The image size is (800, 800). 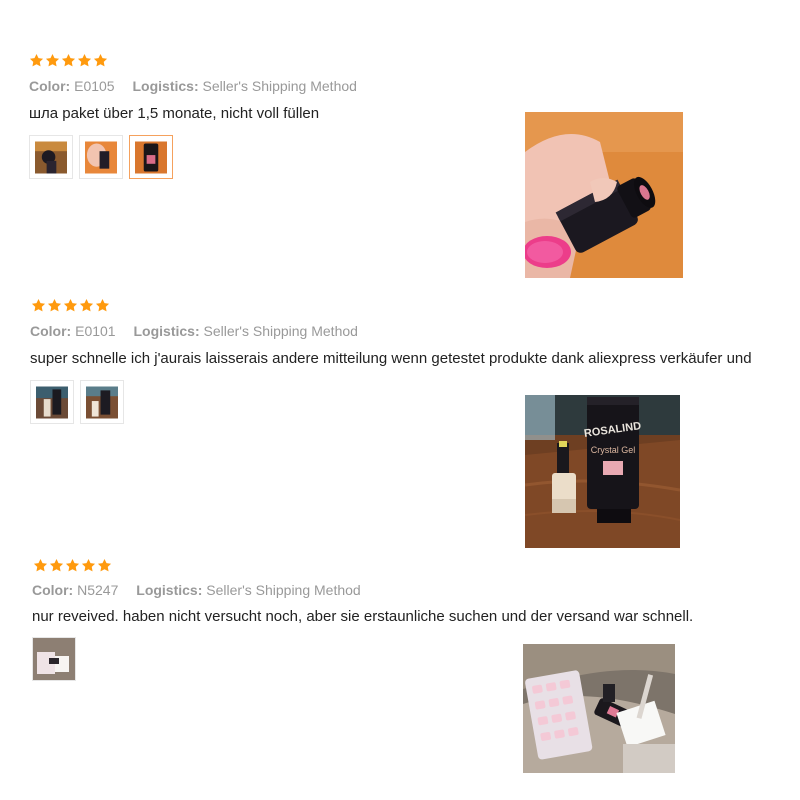 What do you see at coordinates (613, 450) in the screenshot?
I see `tube-product: Crystal Gel` at bounding box center [613, 450].